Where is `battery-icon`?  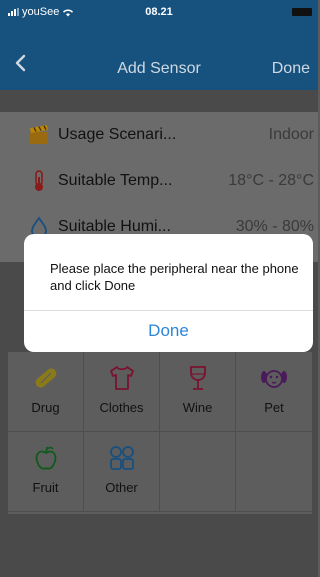 battery-icon is located at coordinates (302, 12).